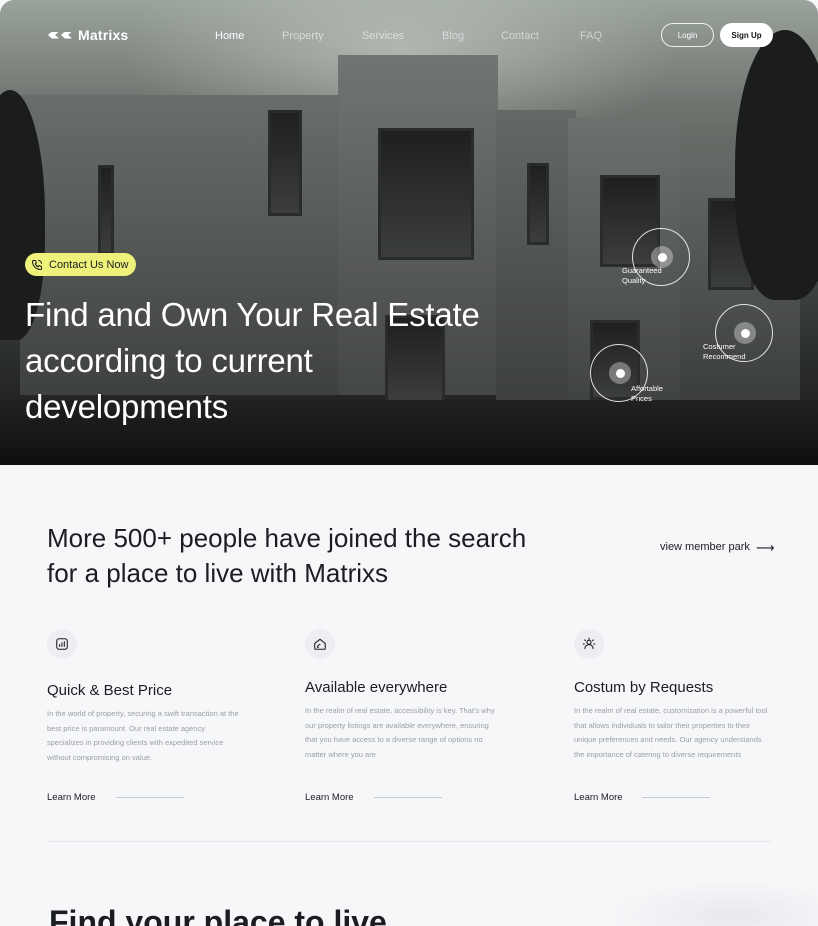 This screenshot has width=818, height=926. Describe the element at coordinates (218, 915) in the screenshot. I see `bottom-section-title: Find your place to live` at that location.